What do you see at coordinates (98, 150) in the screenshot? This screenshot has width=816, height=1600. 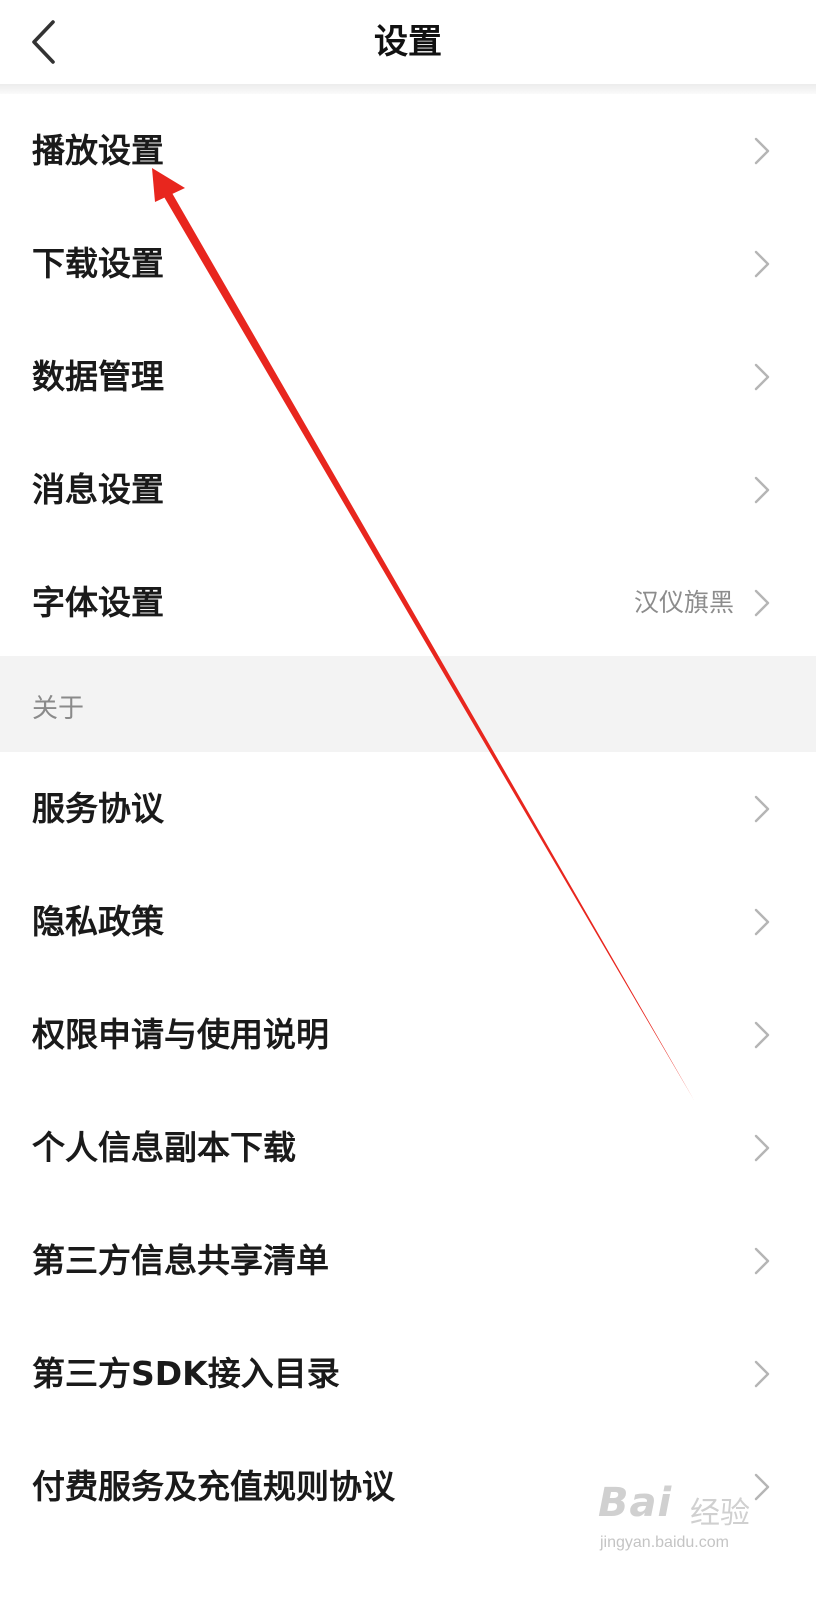 I see `settings-item-label: 播放设置` at bounding box center [98, 150].